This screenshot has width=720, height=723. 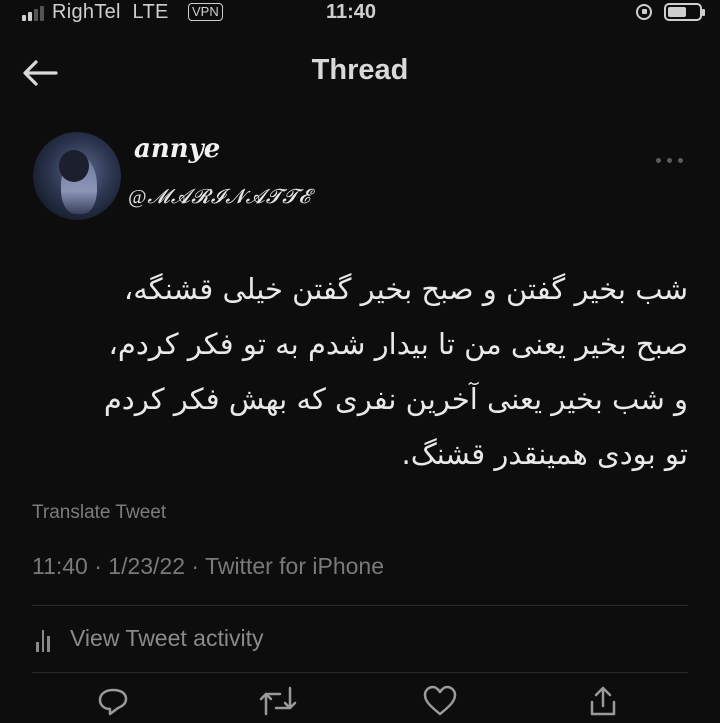 What do you see at coordinates (77, 176) in the screenshot?
I see `avatar` at bounding box center [77, 176].